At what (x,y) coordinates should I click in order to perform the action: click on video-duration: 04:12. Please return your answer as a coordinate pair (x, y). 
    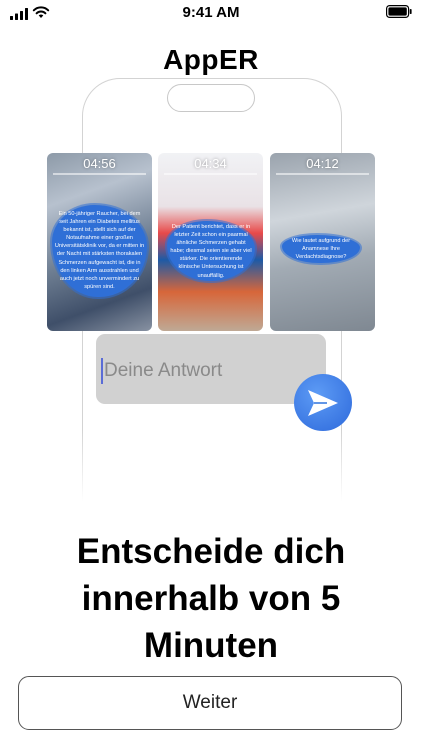
    Looking at the image, I should click on (322, 163).